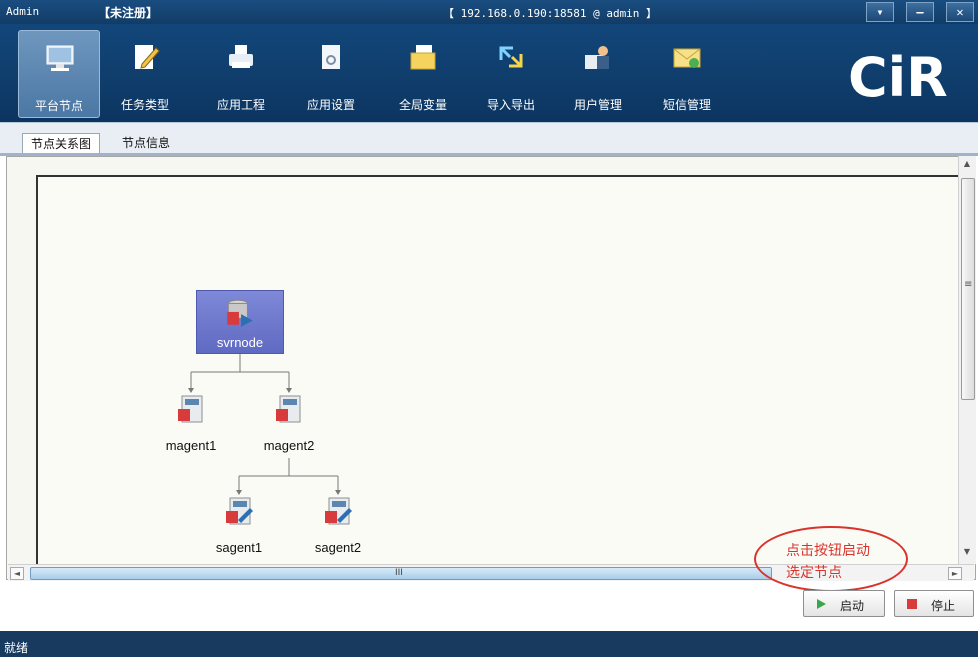 The width and height of the screenshot is (978, 657). Describe the element at coordinates (145, 74) in the screenshot. I see `toolbar-item-task-types: 任务类型` at that location.